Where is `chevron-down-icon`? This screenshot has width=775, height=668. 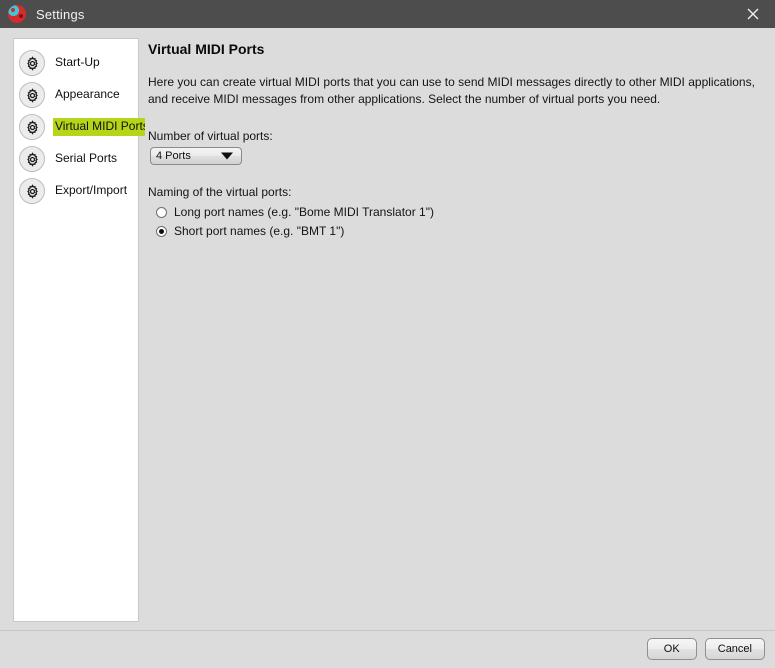
chevron-down-icon is located at coordinates (227, 156).